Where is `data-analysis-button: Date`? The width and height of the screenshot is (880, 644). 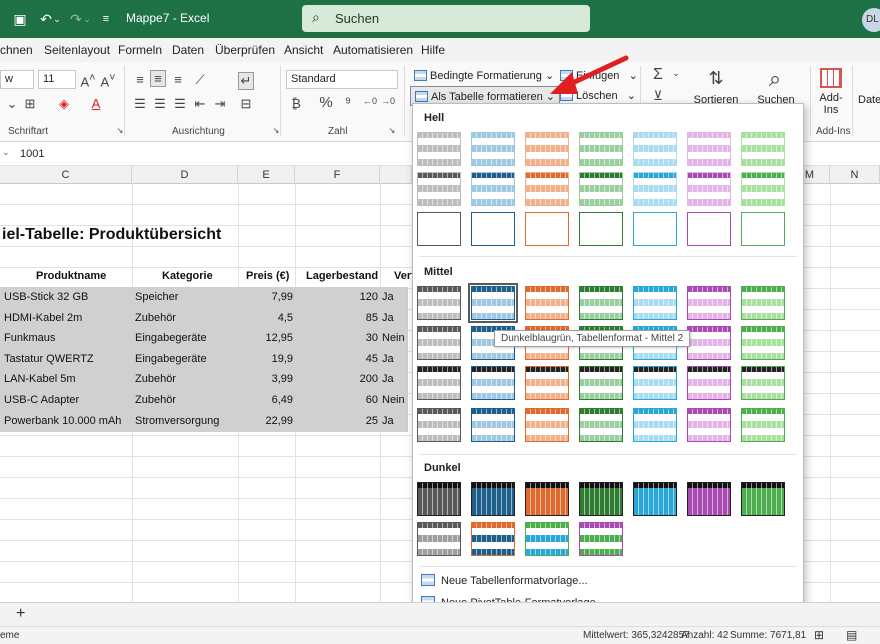
data-analysis-button: Date is located at coordinates (869, 100).